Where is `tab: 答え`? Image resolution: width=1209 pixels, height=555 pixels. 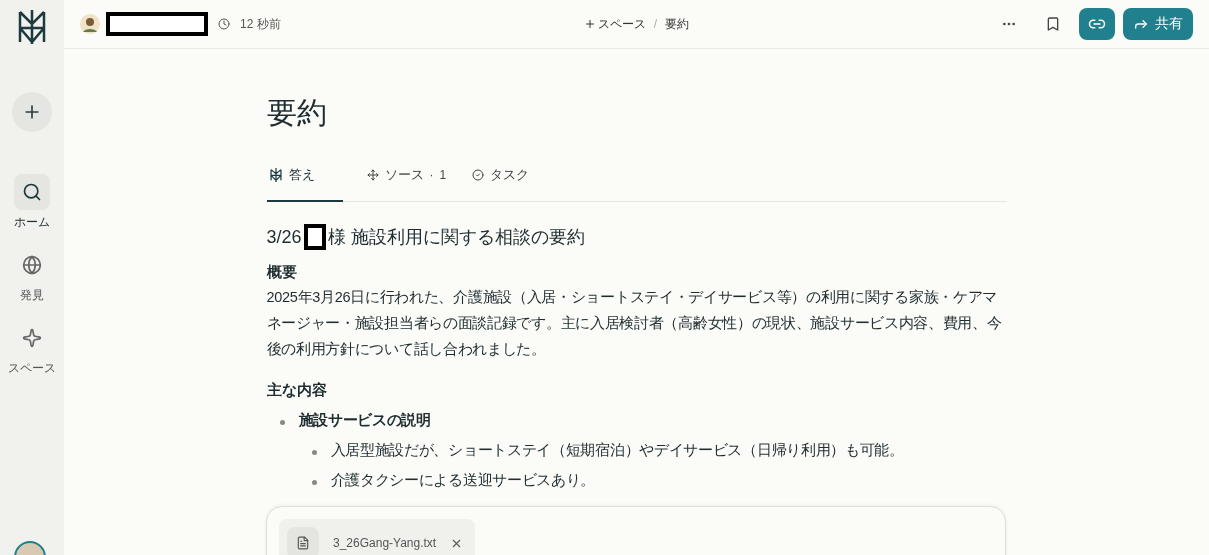 tab: 答え is located at coordinates (304, 184).